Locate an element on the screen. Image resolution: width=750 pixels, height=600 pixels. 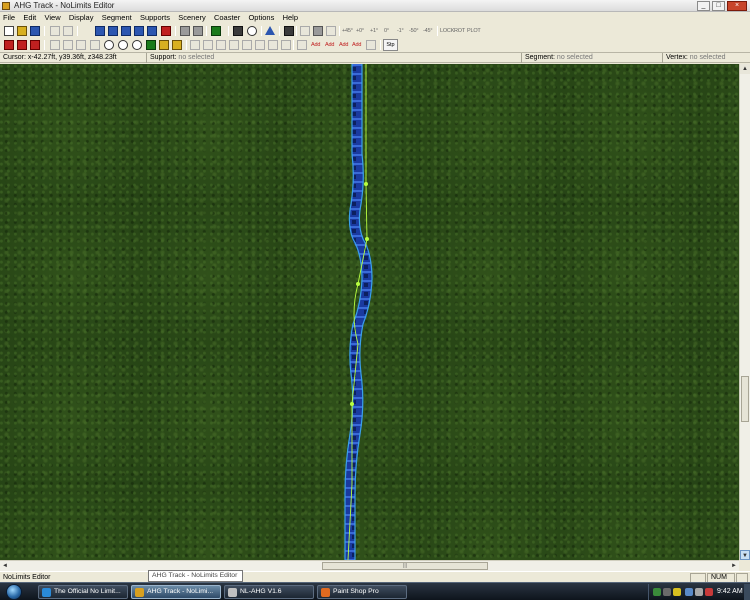
station-icon is located at coordinates (238, 31).